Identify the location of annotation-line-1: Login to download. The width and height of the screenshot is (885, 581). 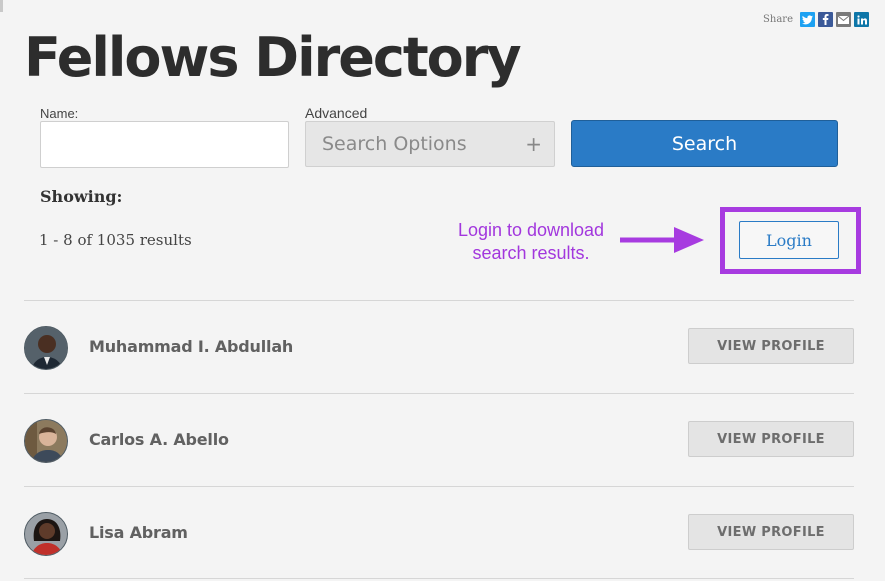
(531, 230).